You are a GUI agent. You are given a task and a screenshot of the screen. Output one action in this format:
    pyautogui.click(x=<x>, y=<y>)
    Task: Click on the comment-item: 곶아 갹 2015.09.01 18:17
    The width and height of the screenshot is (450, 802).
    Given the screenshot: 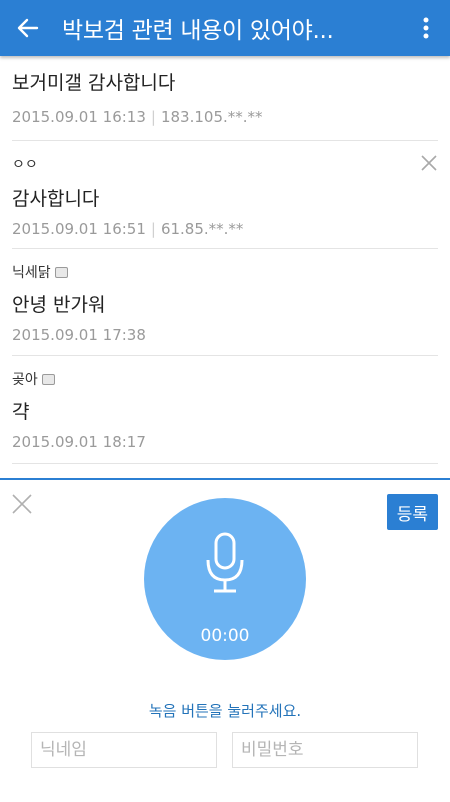 What is the action you would take?
    pyautogui.click(x=225, y=409)
    